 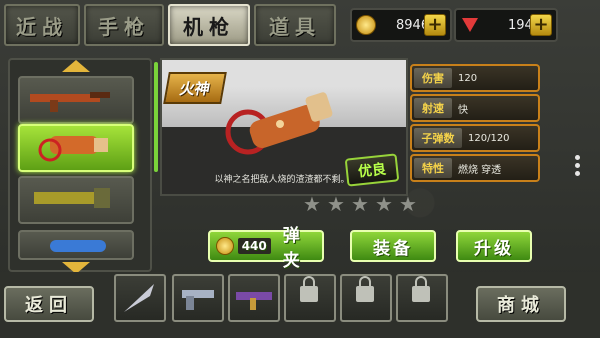 I want to click on stat-label: 子弹数, so click(x=438, y=138).